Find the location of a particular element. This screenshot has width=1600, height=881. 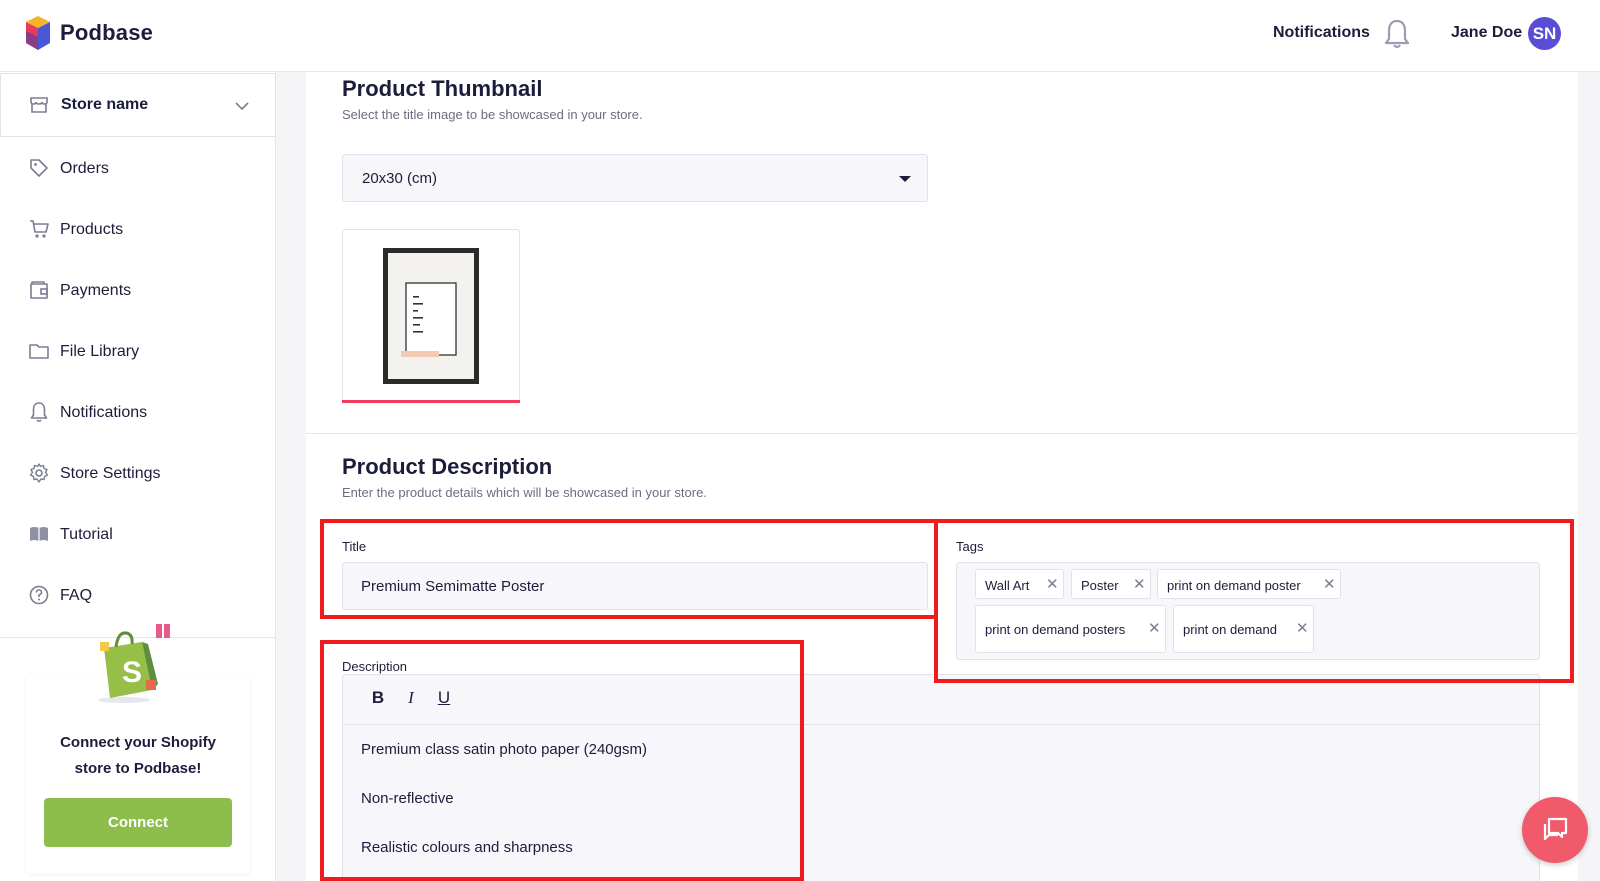

sidebar-item-label: FAQ is located at coordinates (76, 595).